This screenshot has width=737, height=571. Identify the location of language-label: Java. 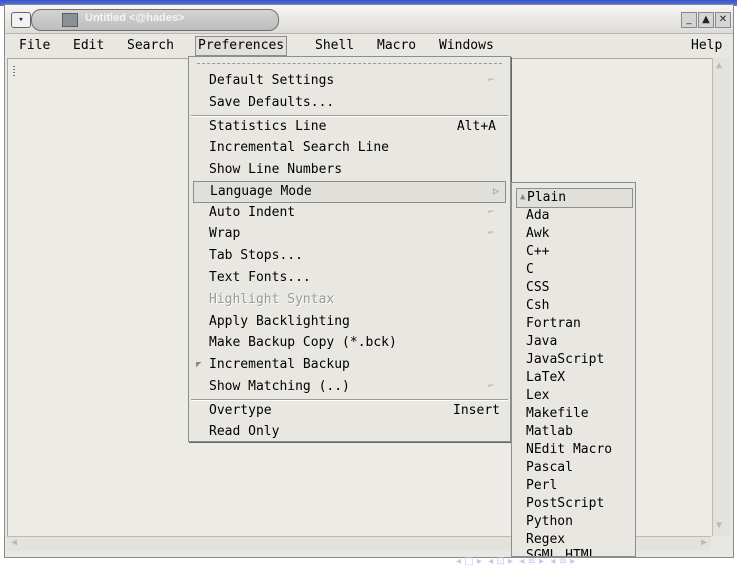
(542, 341).